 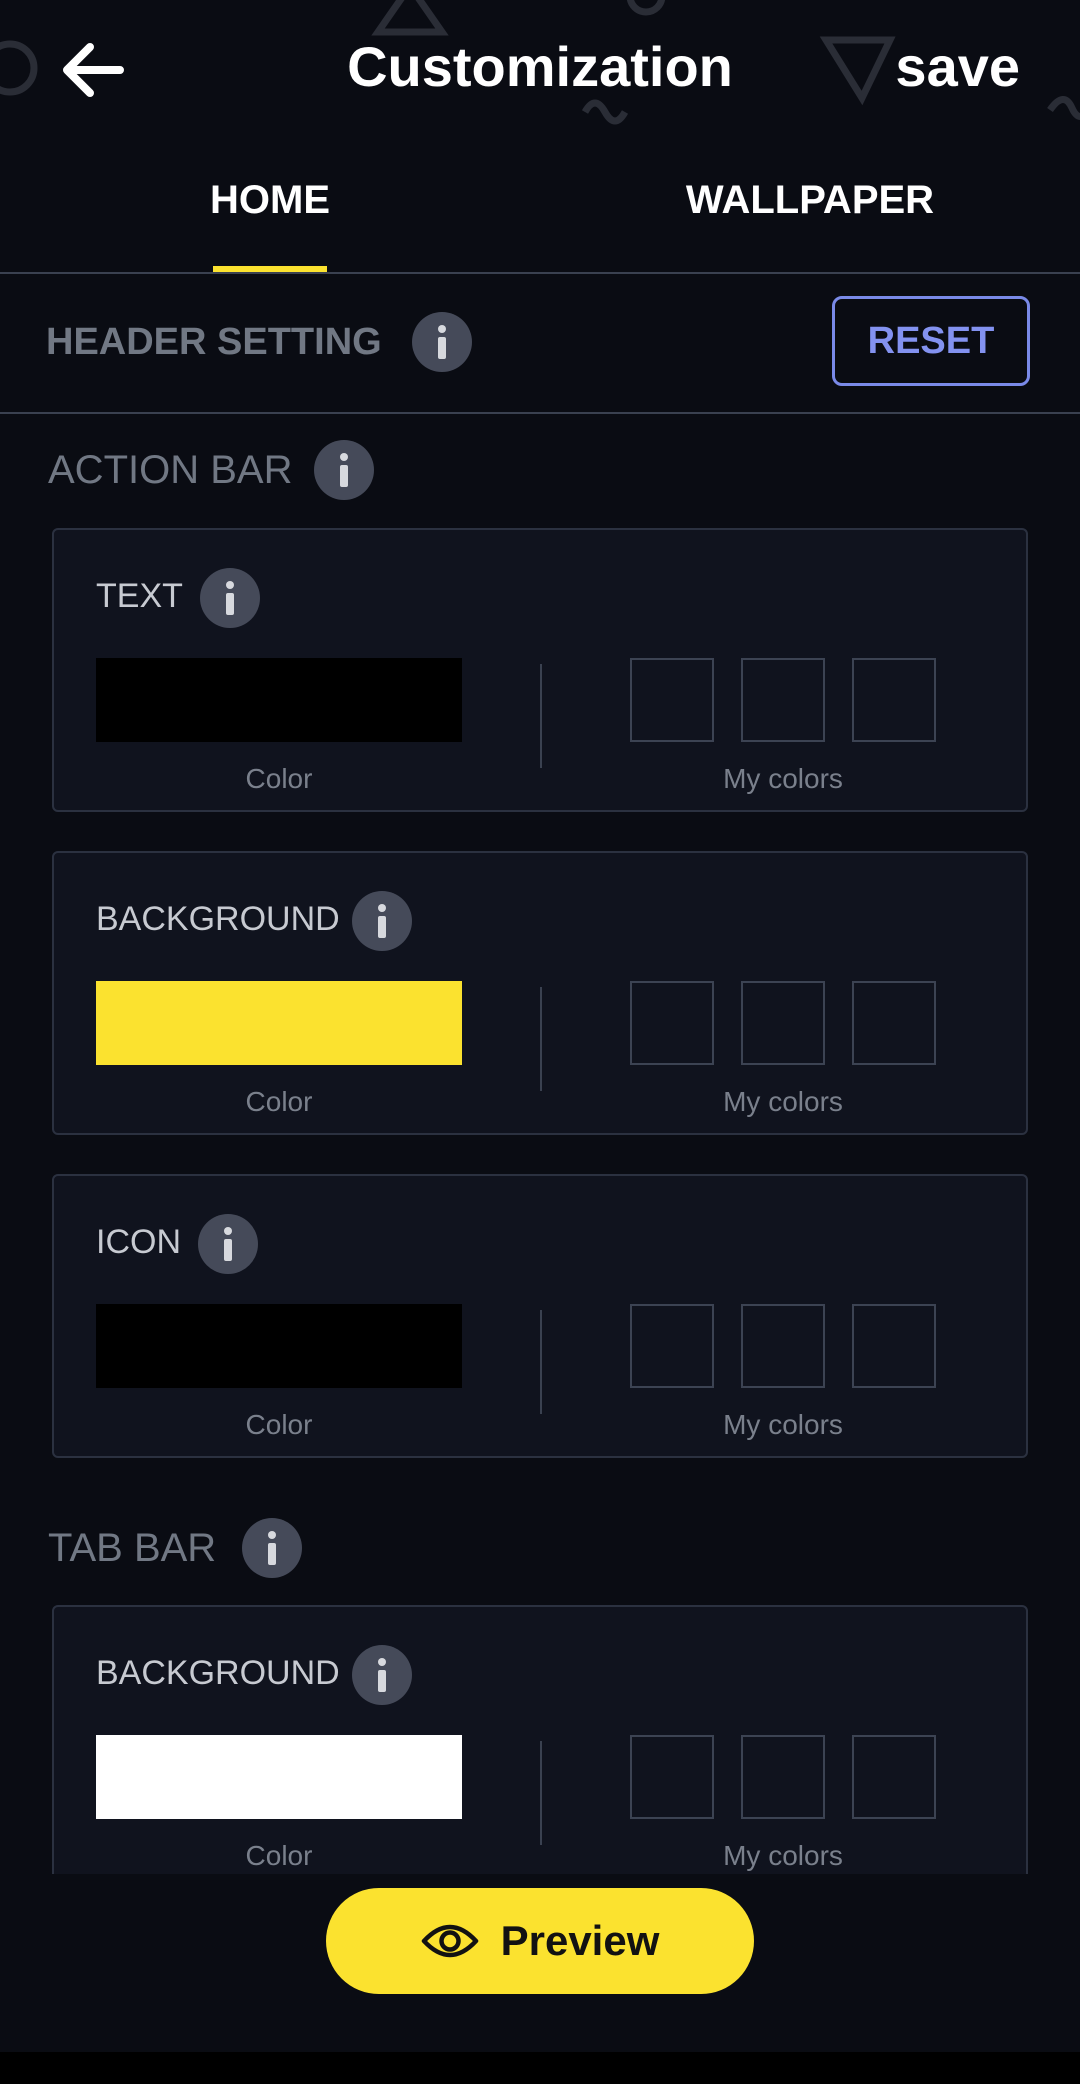 What do you see at coordinates (139, 596) in the screenshot?
I see `card-label: TEXT` at bounding box center [139, 596].